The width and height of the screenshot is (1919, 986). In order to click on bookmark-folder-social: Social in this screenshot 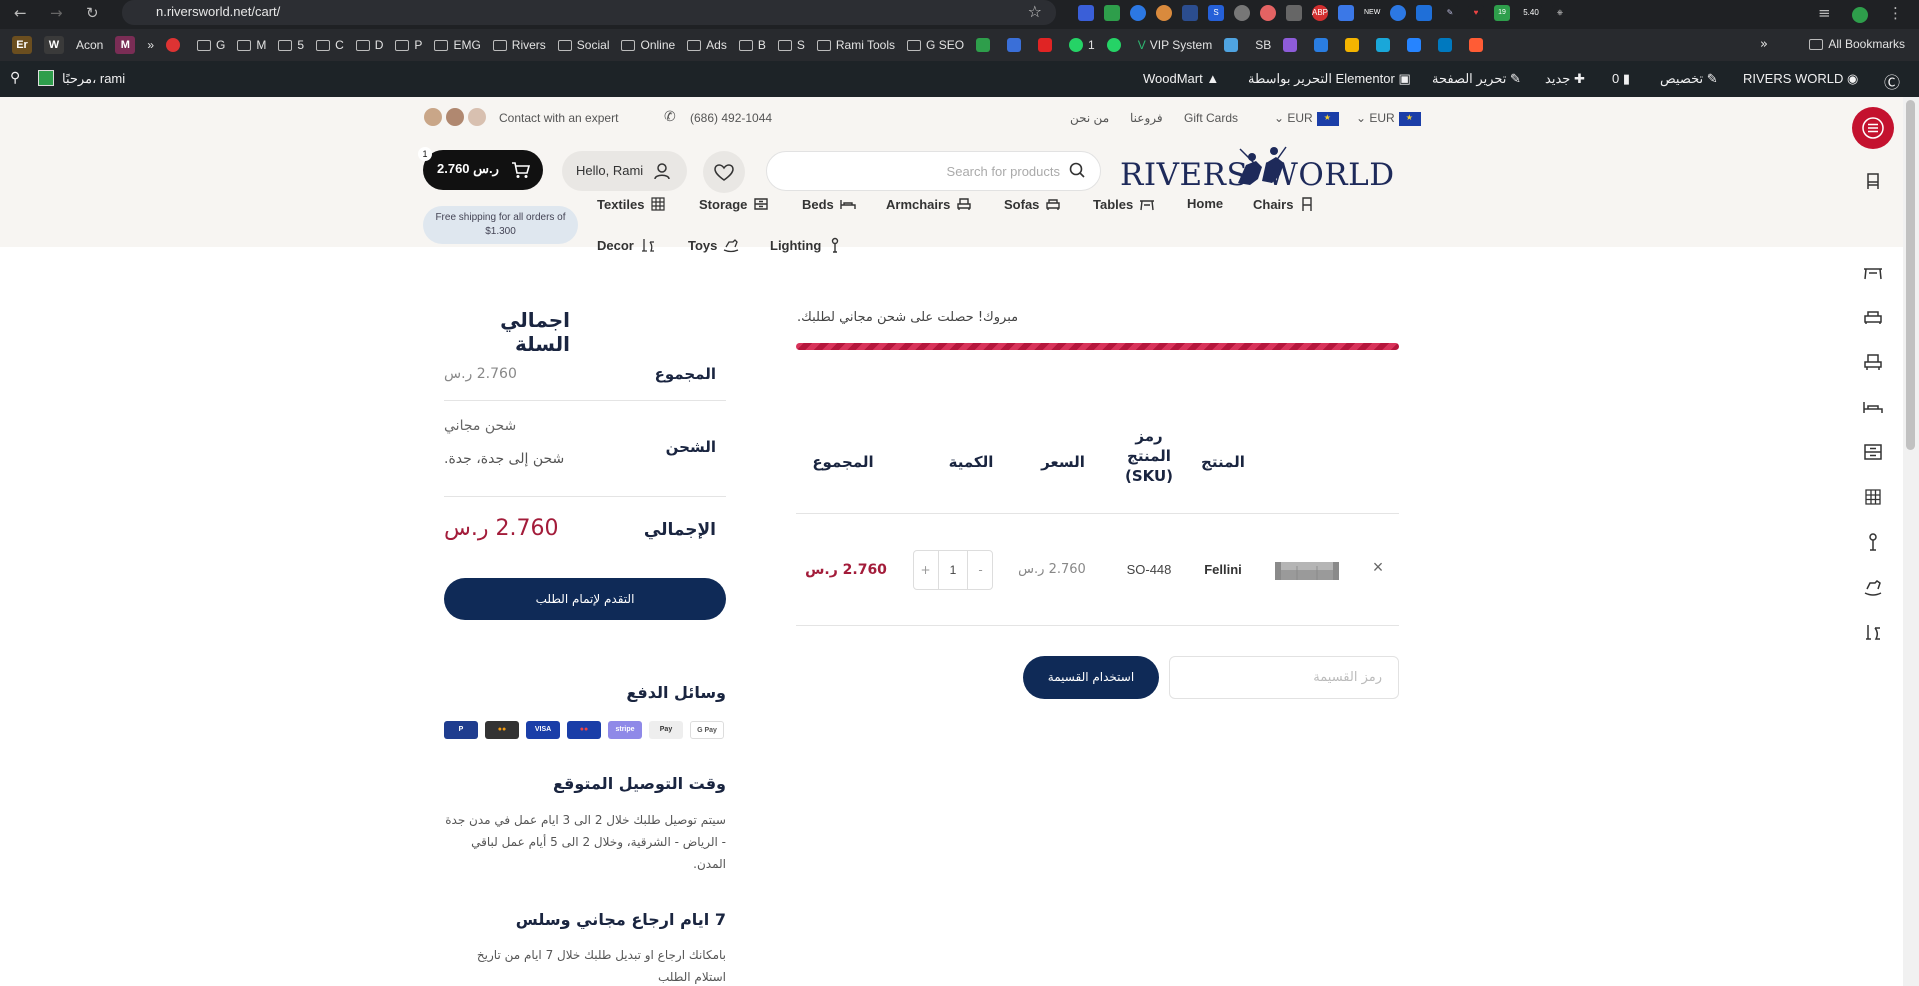, I will do `click(583, 45)`.